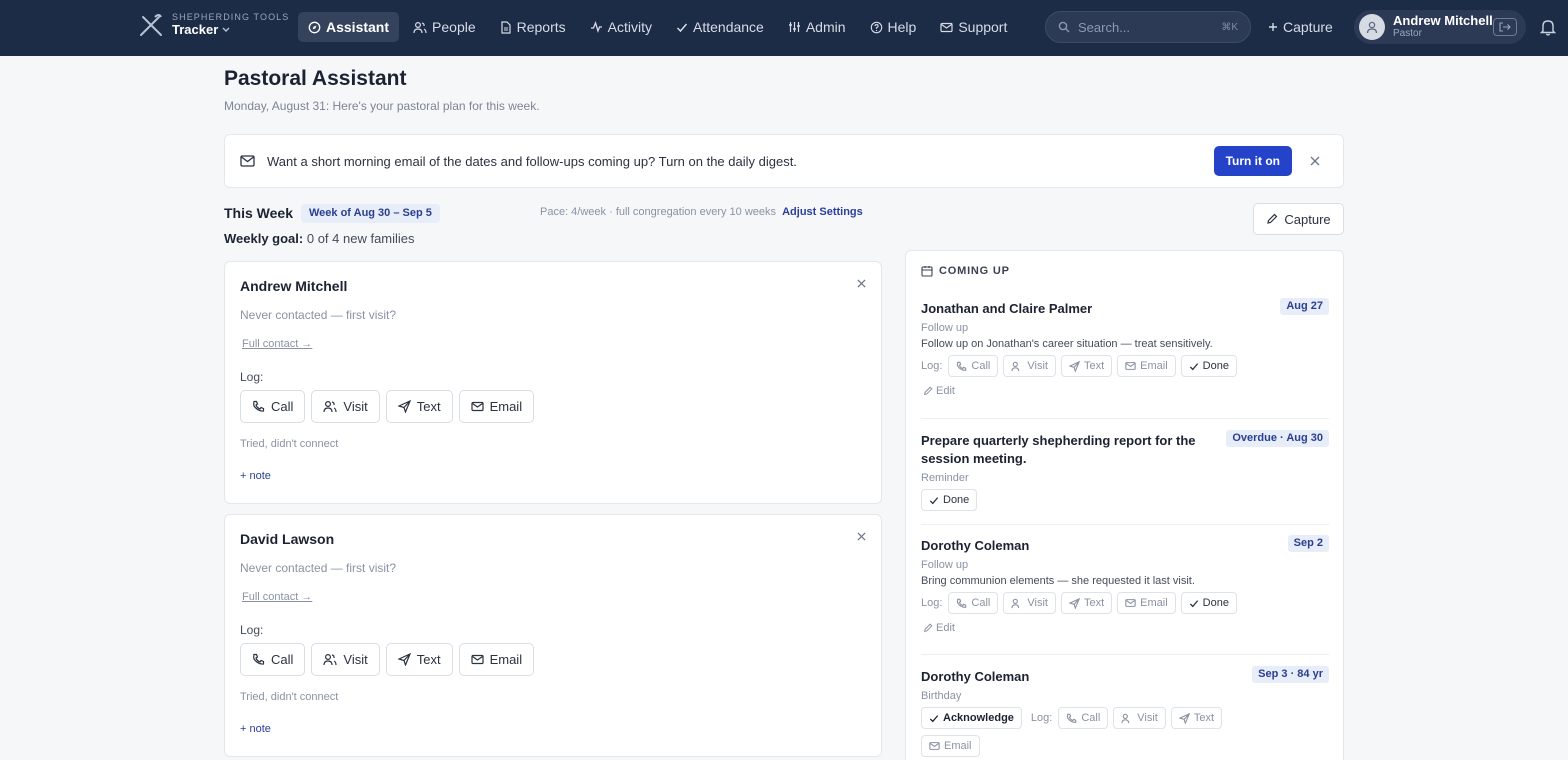 The image size is (1568, 760). What do you see at coordinates (974, 271) in the screenshot?
I see `coming-up-heading: COMING UP` at bounding box center [974, 271].